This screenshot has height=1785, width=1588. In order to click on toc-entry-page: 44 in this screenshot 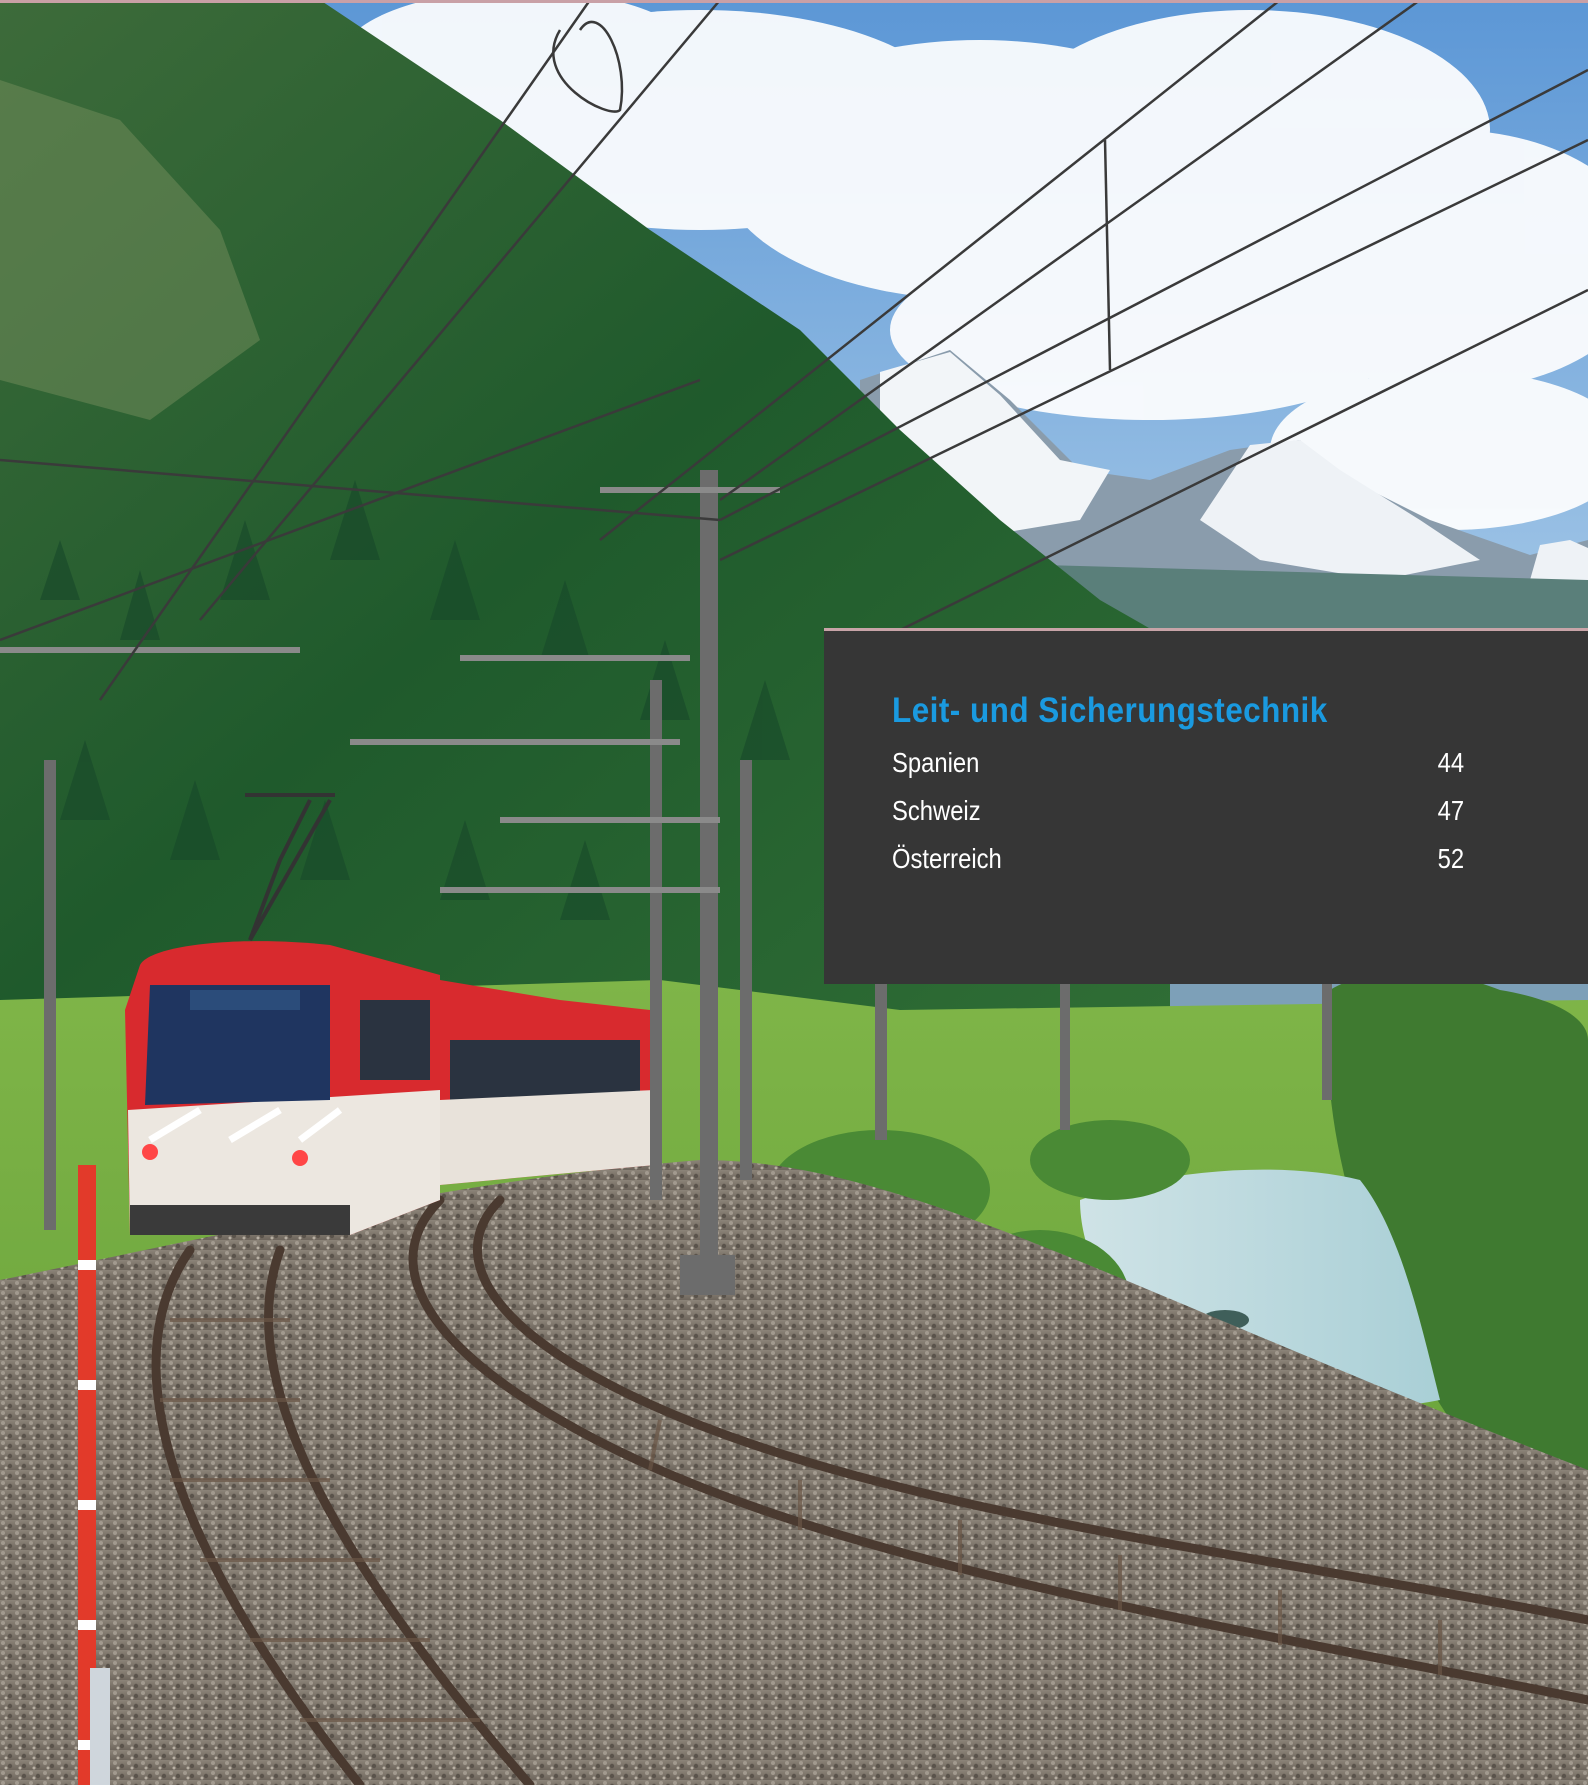, I will do `click(1450, 762)`.